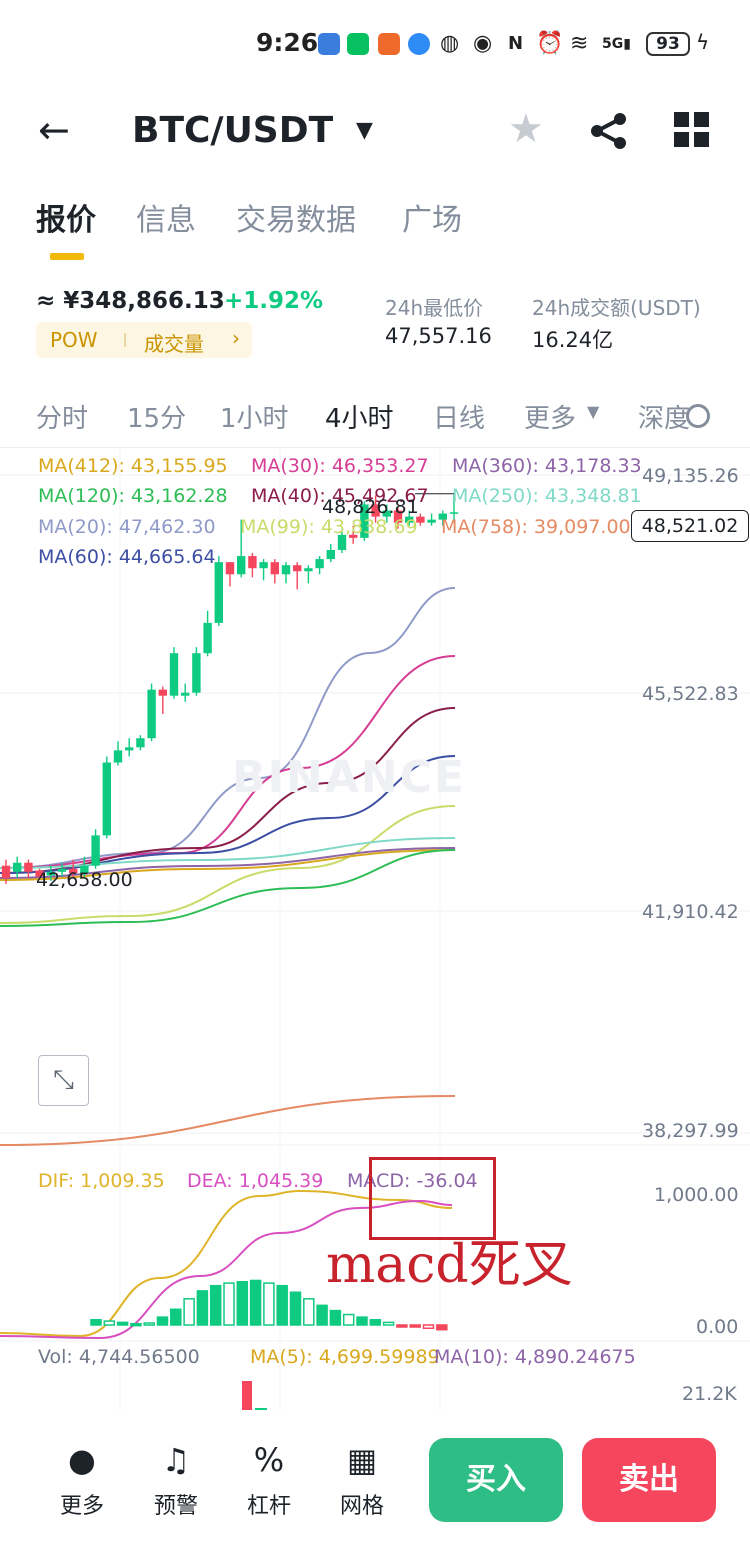  Describe the element at coordinates (593, 411) in the screenshot. I see `more-dropdown-icon: ▼` at that location.